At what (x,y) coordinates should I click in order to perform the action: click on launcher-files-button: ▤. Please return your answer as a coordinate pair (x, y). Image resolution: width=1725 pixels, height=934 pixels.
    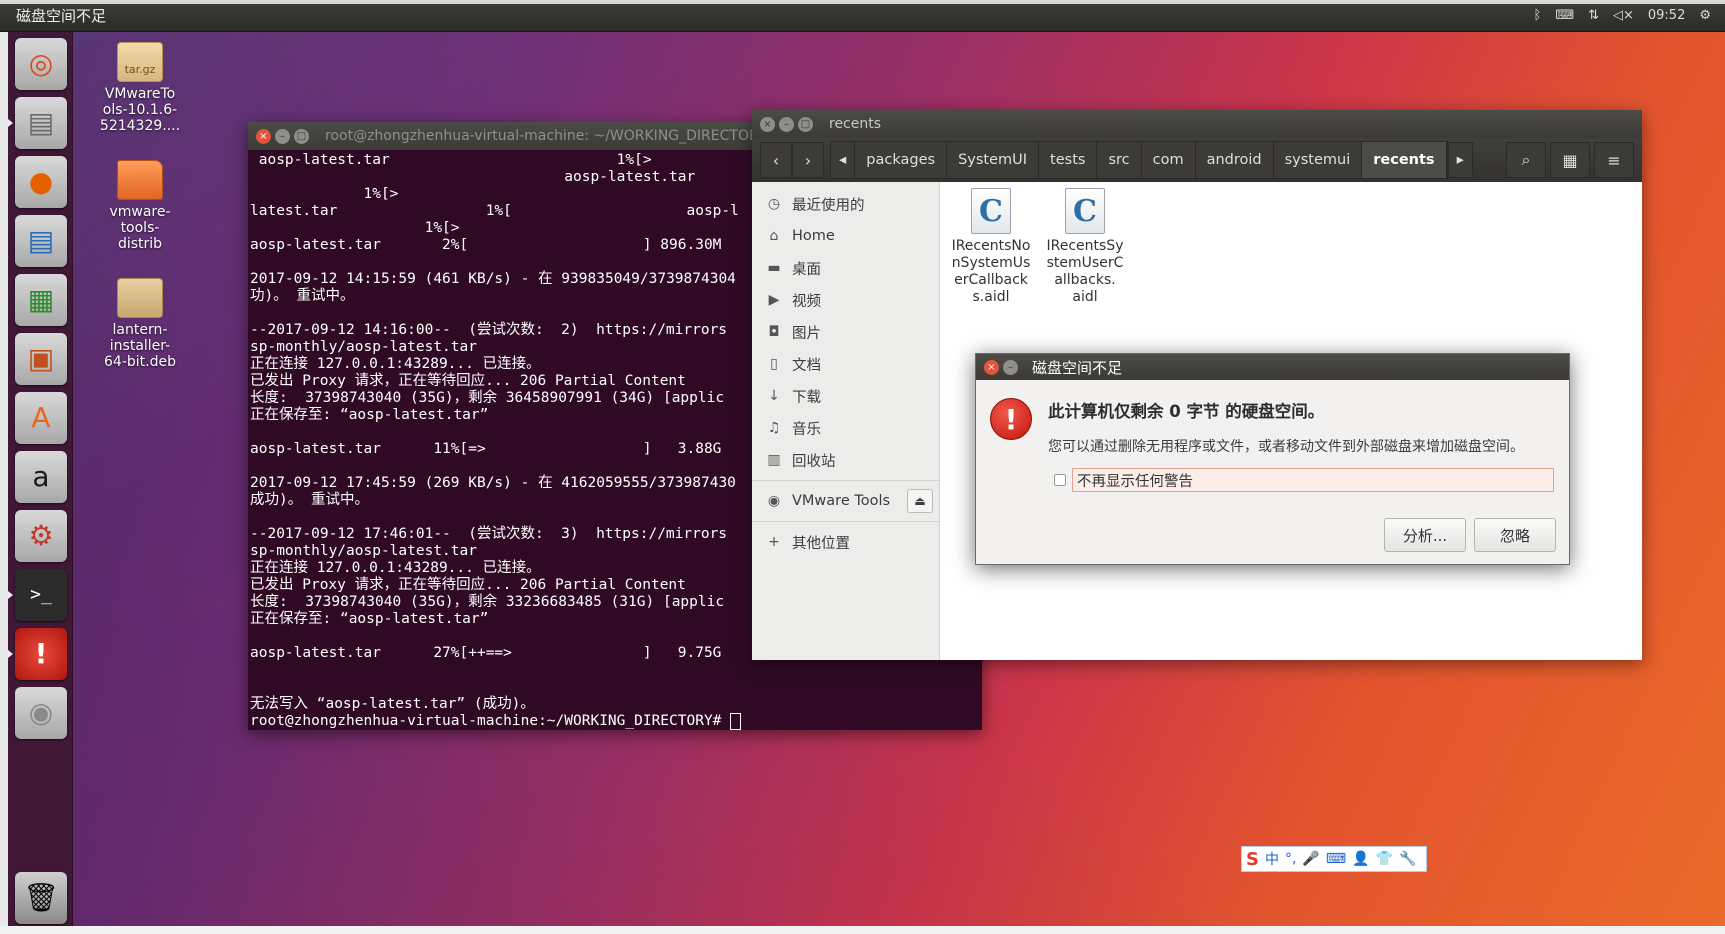
    Looking at the image, I should click on (37, 123).